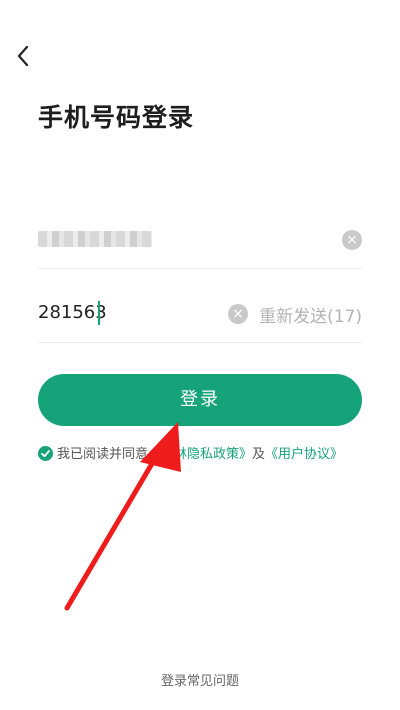 Image resolution: width=400 pixels, height=710 pixels. I want to click on resend-code-button: 重新发送(17), so click(310, 314).